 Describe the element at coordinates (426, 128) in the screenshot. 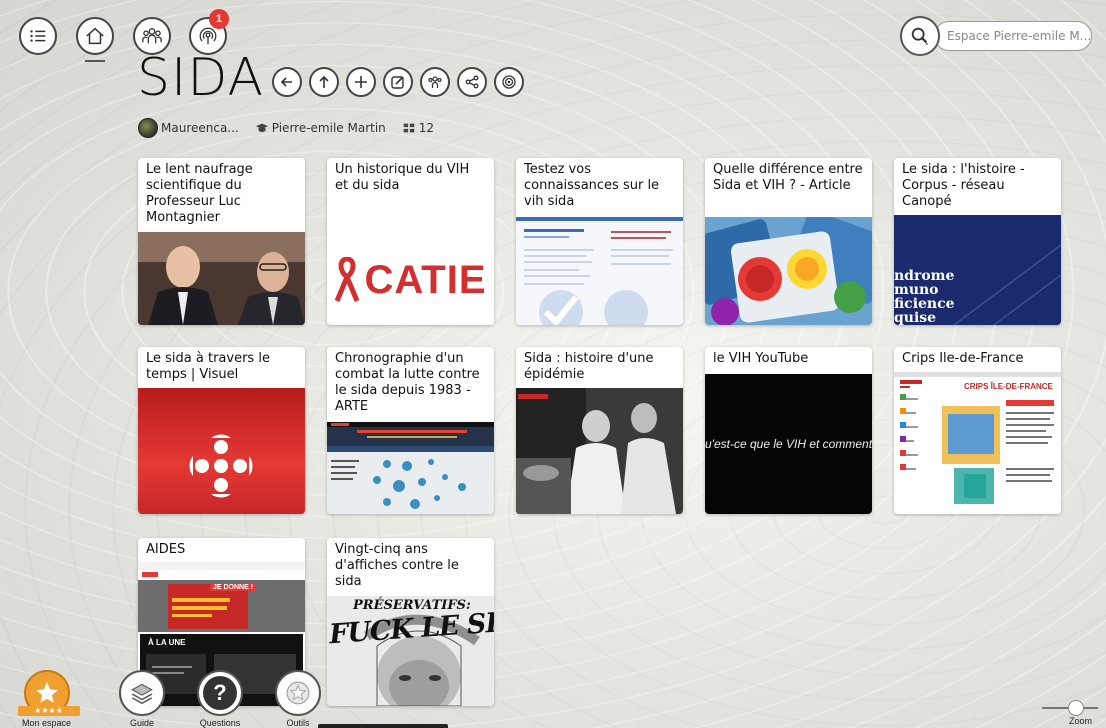

I see `item-count: 12` at that location.